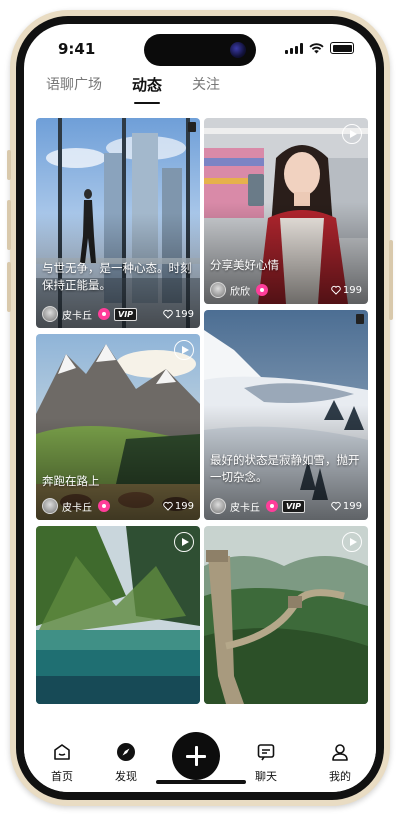 This screenshot has width=400, height=818. What do you see at coordinates (118, 223) in the screenshot?
I see `feed-card: 与世无争，是一种心态。时刻保持正能量。 皮卡丘 VIP 199` at bounding box center [118, 223].